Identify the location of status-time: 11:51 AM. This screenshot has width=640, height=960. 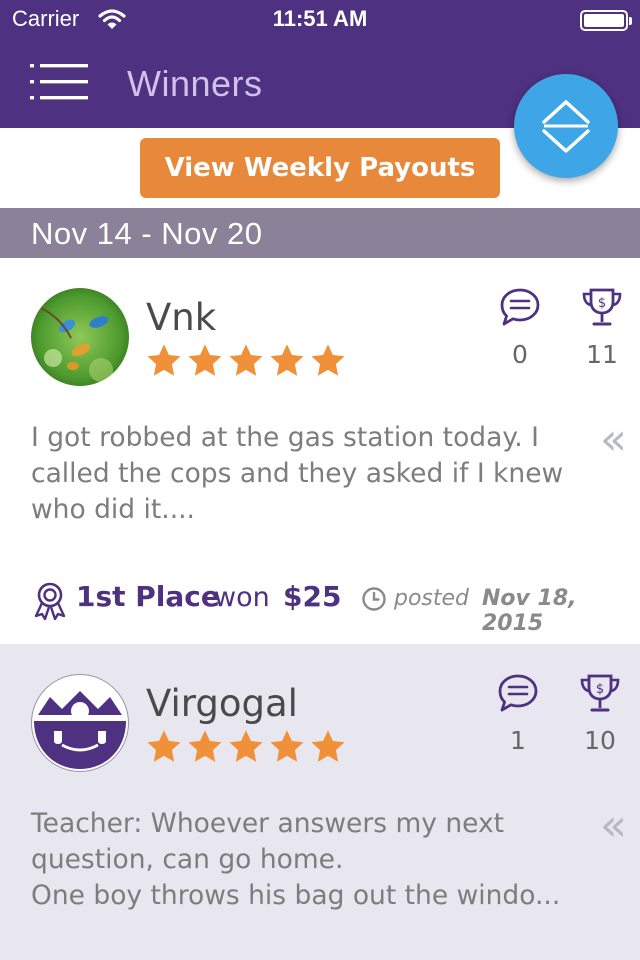
(320, 18).